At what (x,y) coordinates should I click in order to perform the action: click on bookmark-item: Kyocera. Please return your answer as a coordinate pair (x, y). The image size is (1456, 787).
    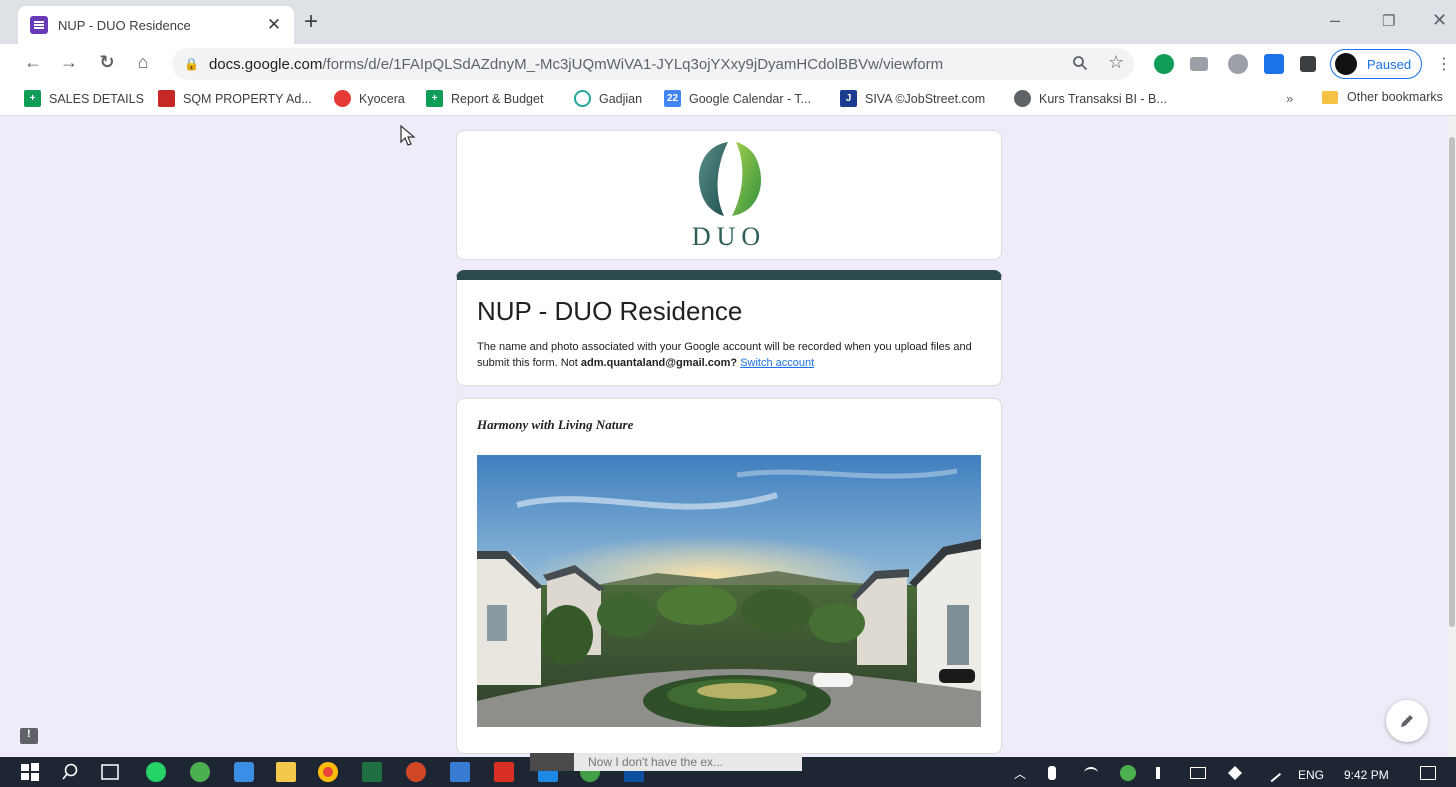
    Looking at the image, I should click on (369, 98).